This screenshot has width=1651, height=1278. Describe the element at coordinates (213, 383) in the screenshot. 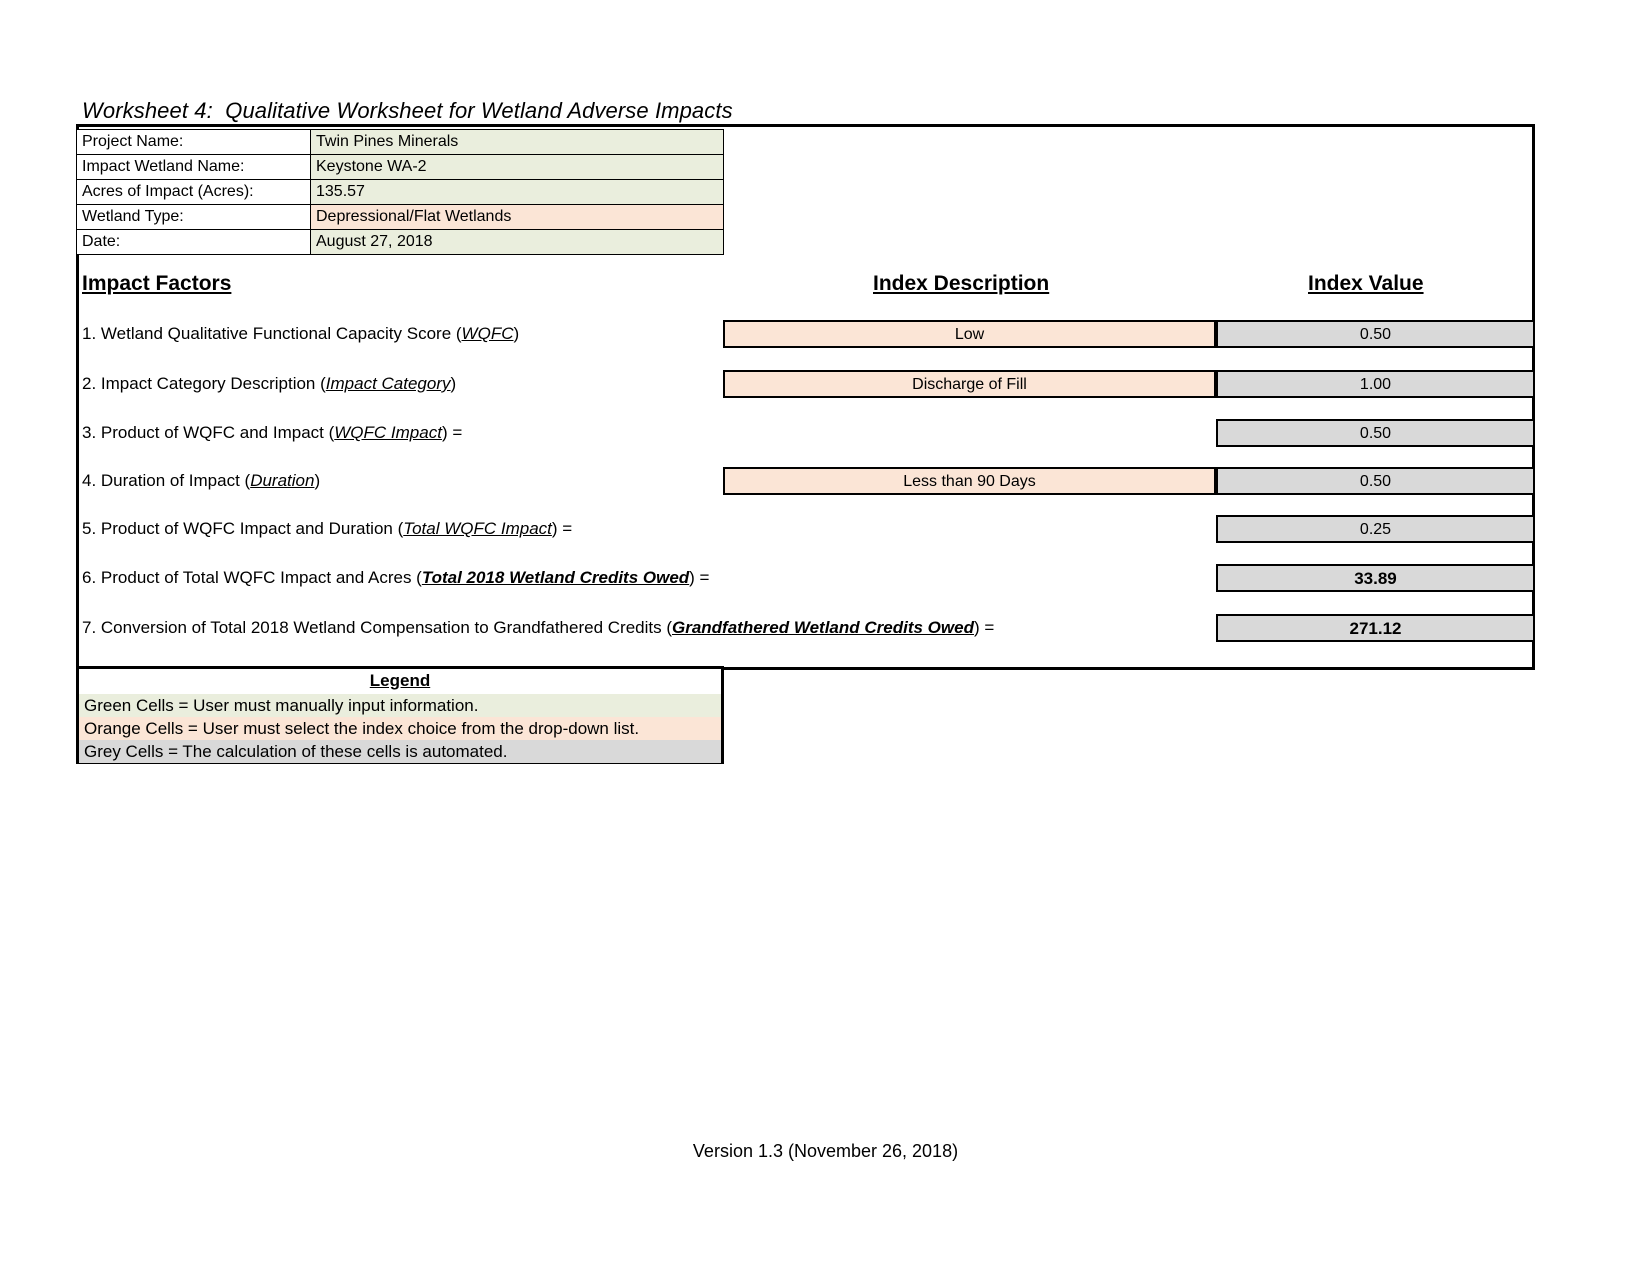

I see `impact-factor-text: Impact Category Description (` at that location.